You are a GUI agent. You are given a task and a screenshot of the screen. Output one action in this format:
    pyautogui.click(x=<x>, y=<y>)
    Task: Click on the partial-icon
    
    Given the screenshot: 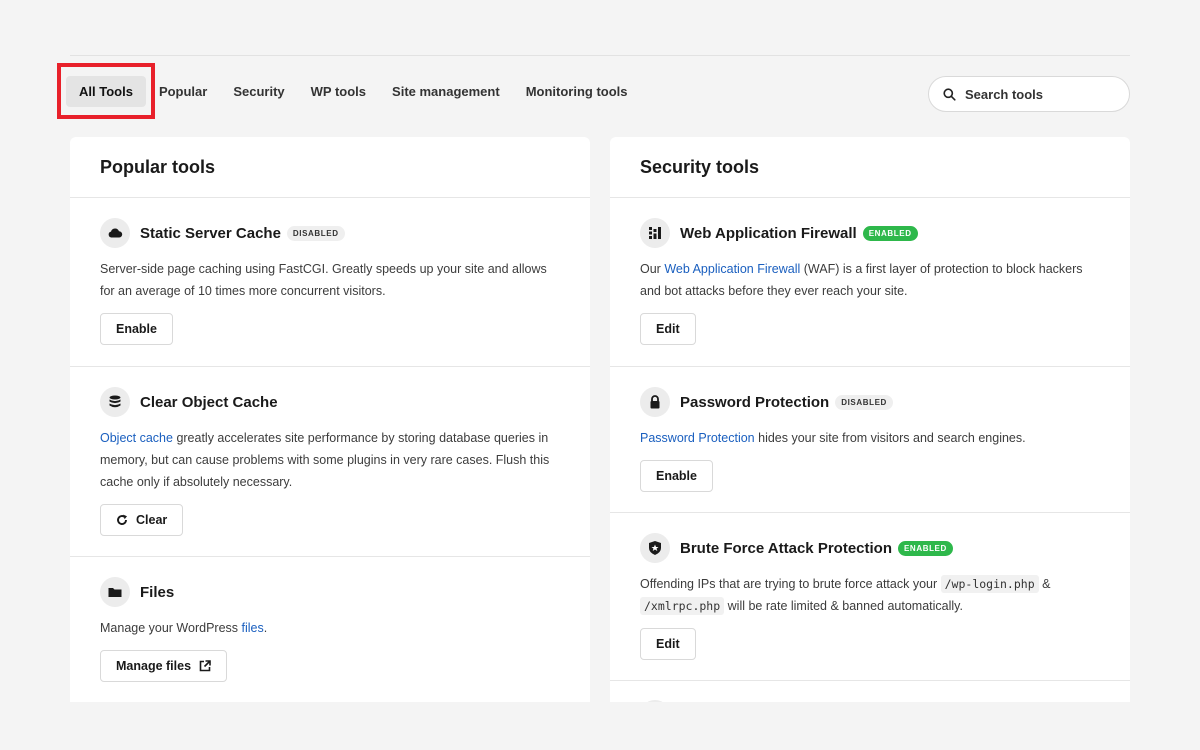 What is the action you would take?
    pyautogui.click(x=655, y=701)
    